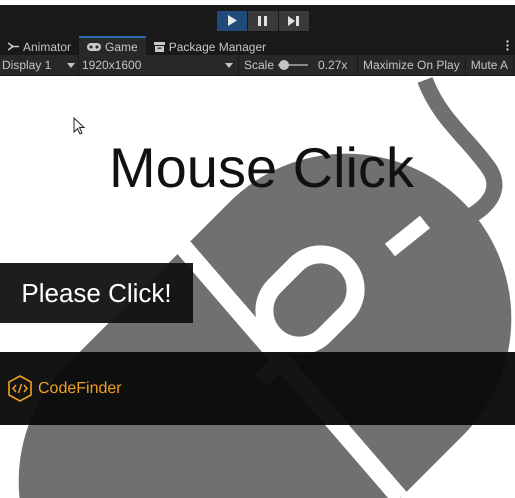 This screenshot has width=515, height=498. What do you see at coordinates (94, 46) in the screenshot?
I see `gamepad-icon` at bounding box center [94, 46].